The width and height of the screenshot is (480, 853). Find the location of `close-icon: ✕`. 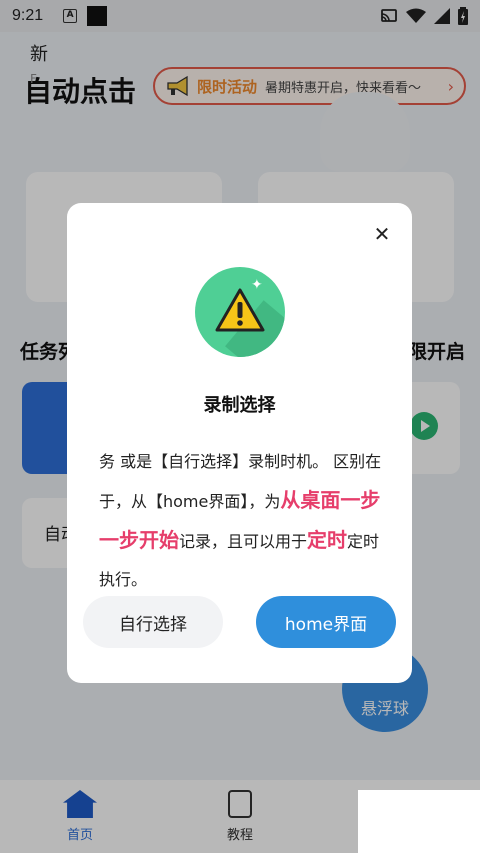

close-icon: ✕ is located at coordinates (382, 234).